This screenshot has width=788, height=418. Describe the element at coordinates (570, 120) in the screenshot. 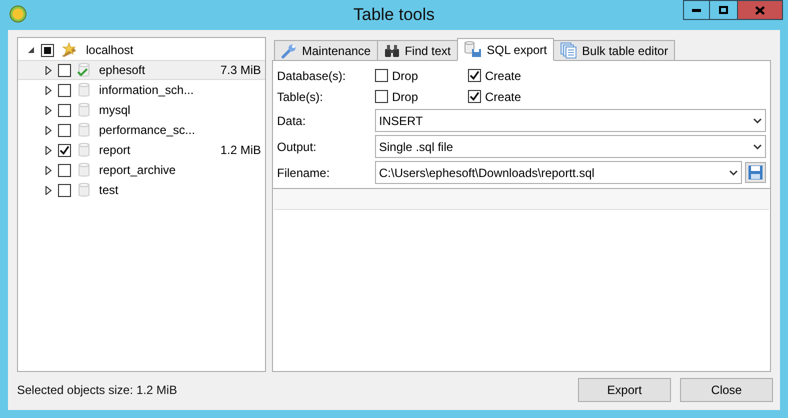

I see `dropdown: INSERT` at that location.